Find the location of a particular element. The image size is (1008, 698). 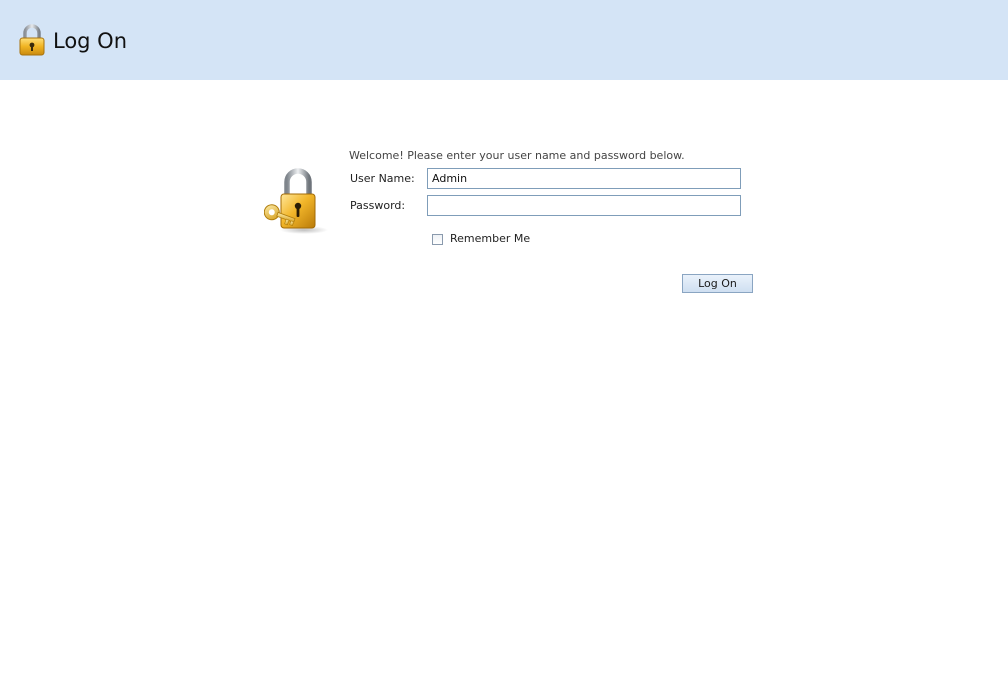

password-field is located at coordinates (584, 205).